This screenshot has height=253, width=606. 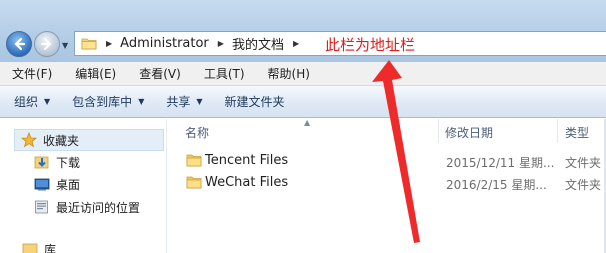 I want to click on file-name: WeChat Files, so click(x=247, y=182).